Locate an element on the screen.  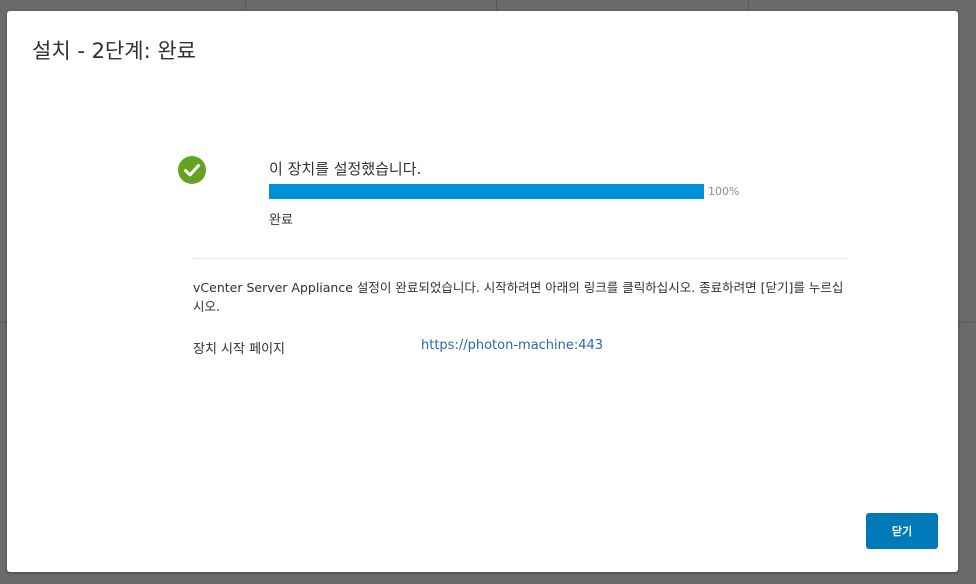
close-button: 닫기 is located at coordinates (902, 531).